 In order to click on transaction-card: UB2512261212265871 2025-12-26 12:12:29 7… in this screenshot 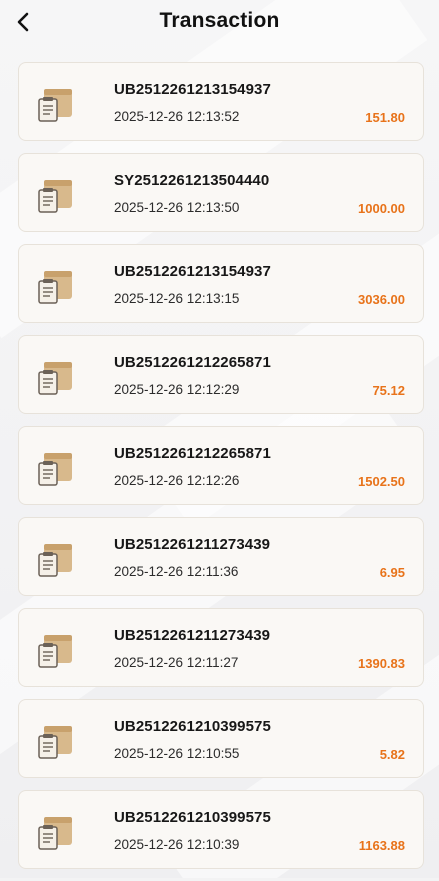, I will do `click(221, 374)`.